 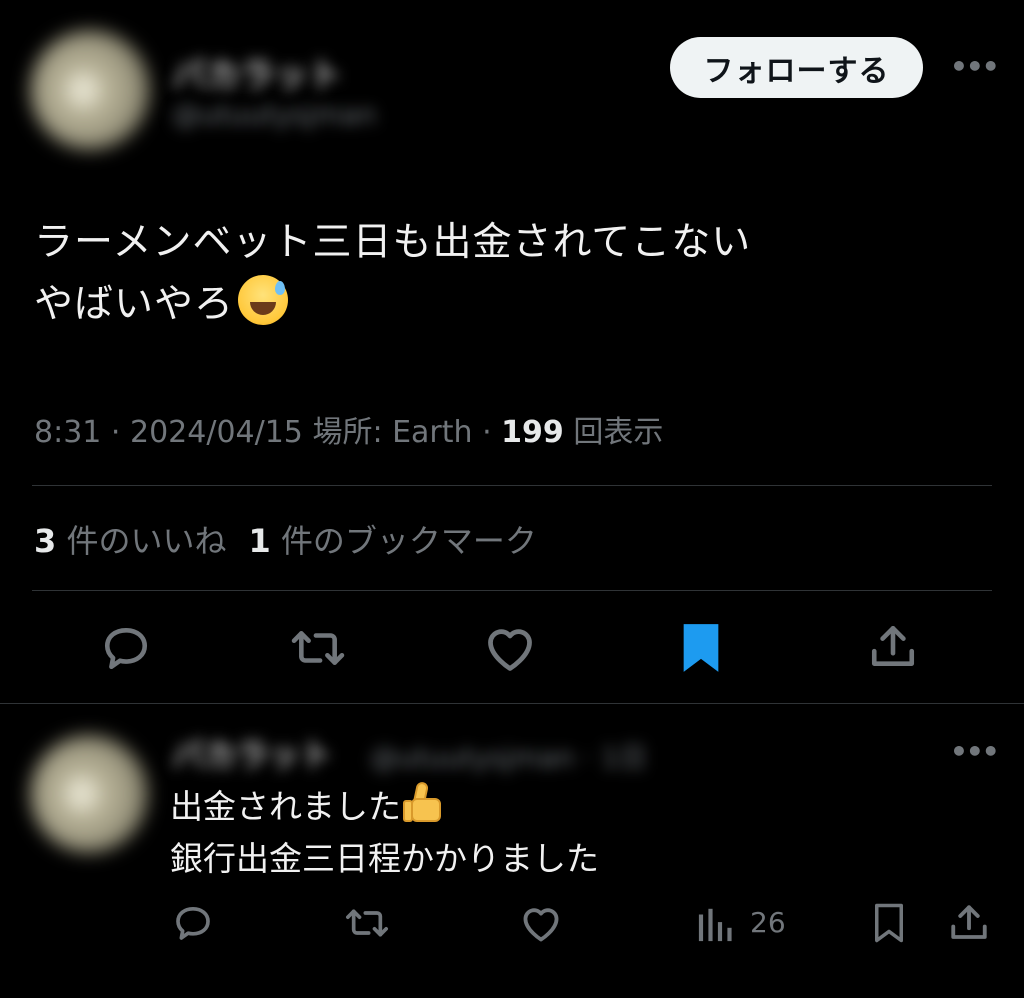 What do you see at coordinates (274, 114) in the screenshot?
I see `author-handle: @utuutysjman` at bounding box center [274, 114].